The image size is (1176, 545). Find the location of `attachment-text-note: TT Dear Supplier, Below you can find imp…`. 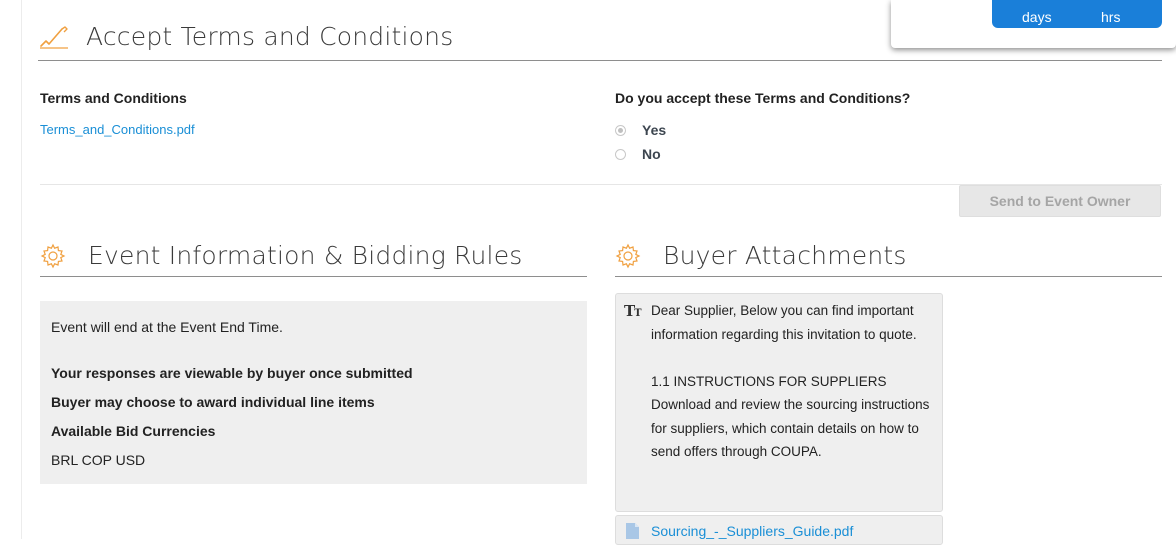

attachment-text-note: TT Dear Supplier, Below you can find imp… is located at coordinates (779, 402).